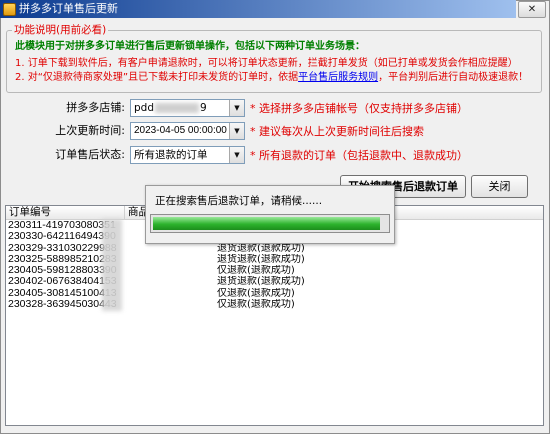 This screenshot has width=550, height=434. What do you see at coordinates (338, 77) in the screenshot?
I see `aftersale-rules-link: 平台售后服务规则` at bounding box center [338, 77].